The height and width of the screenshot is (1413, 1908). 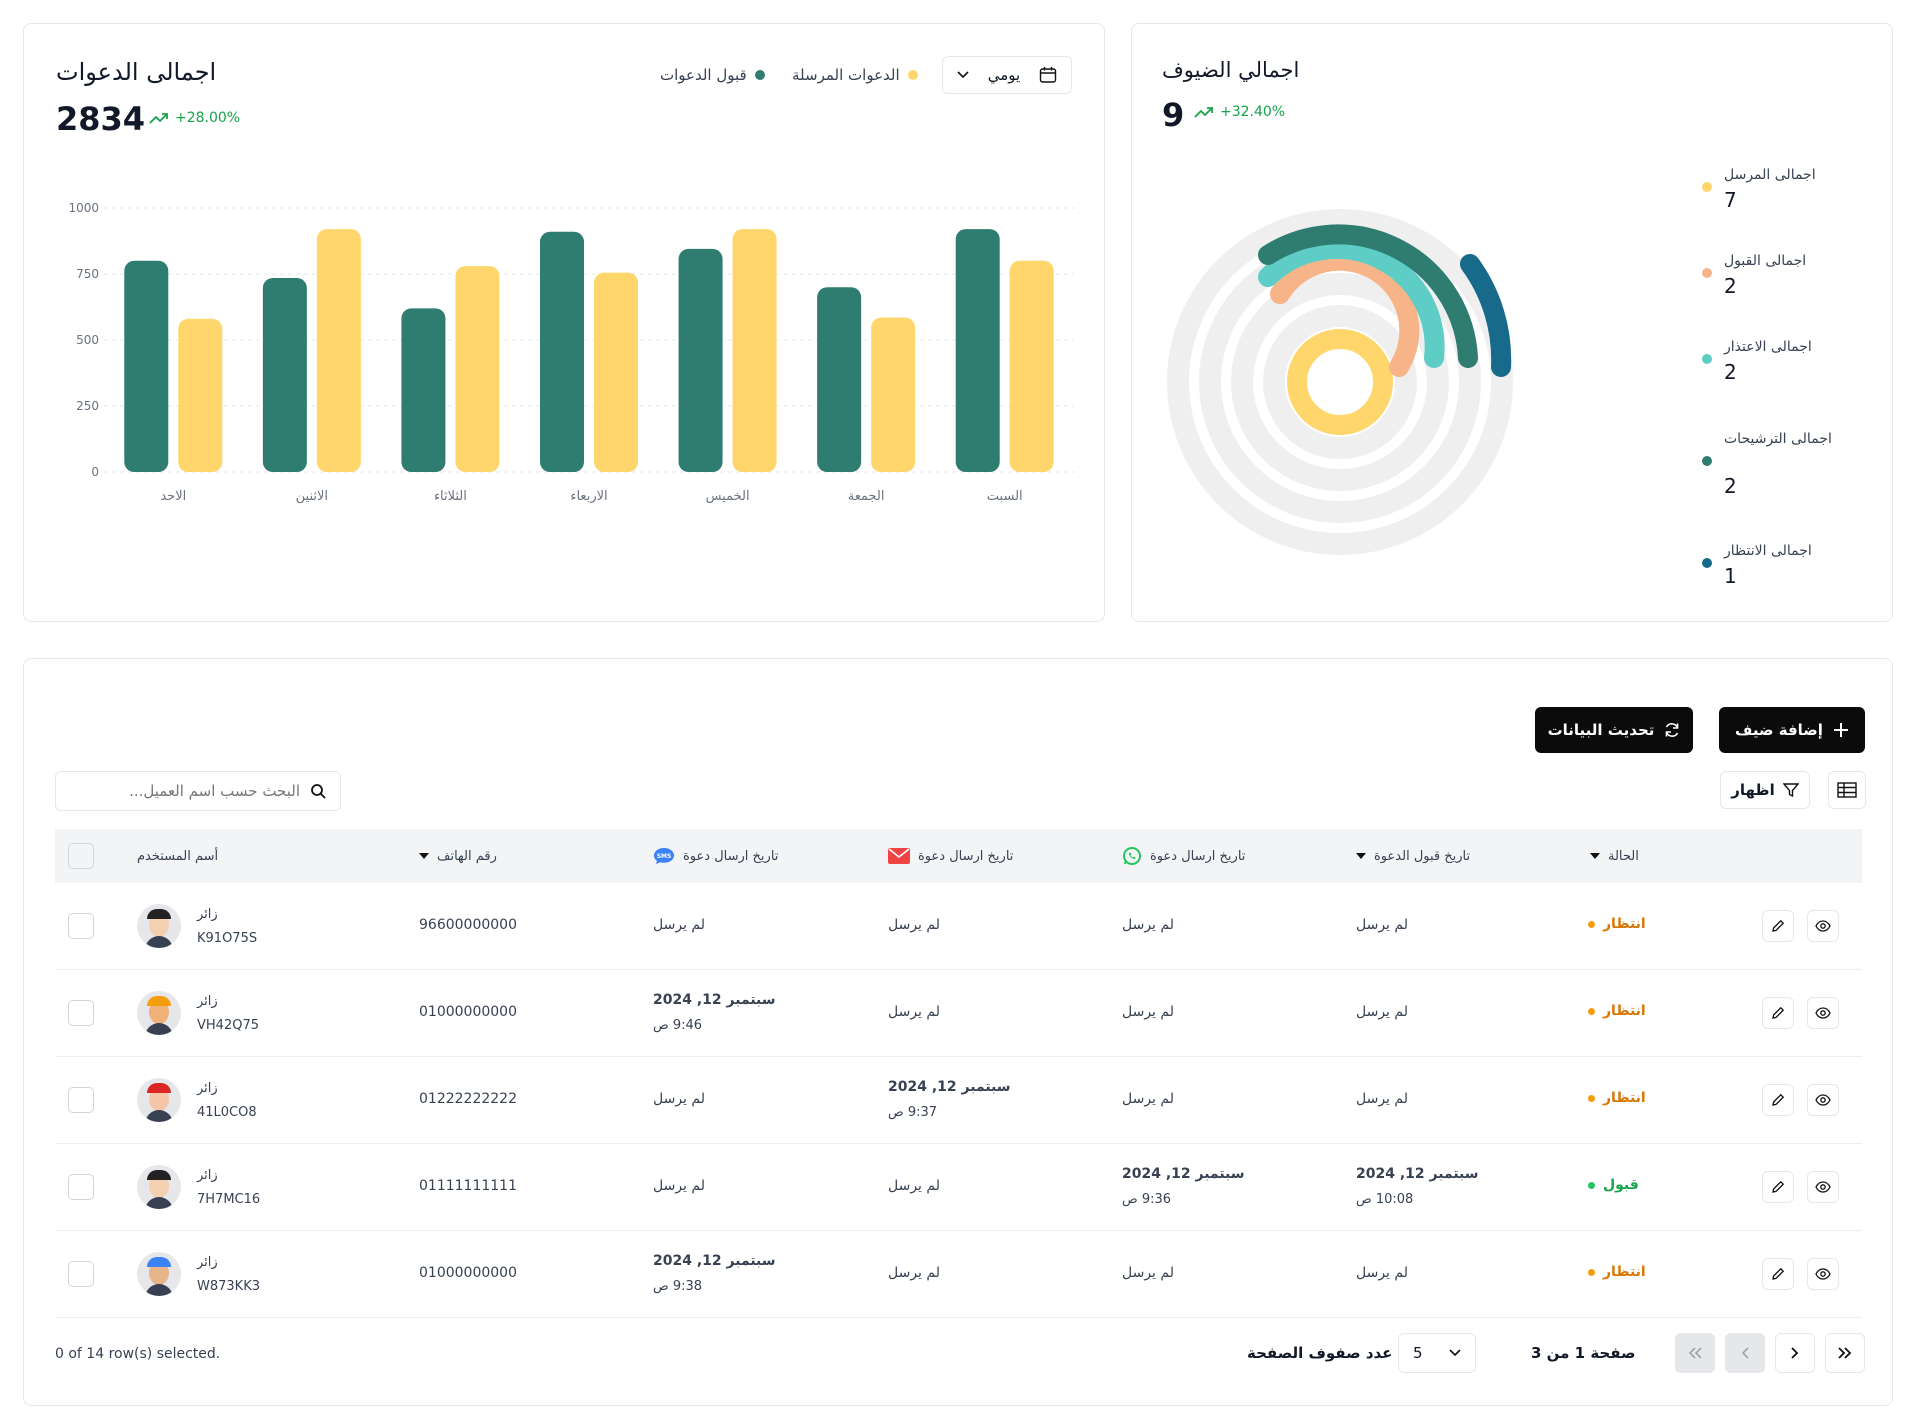 I want to click on header-phone: رقم الهاتف, so click(x=458, y=856).